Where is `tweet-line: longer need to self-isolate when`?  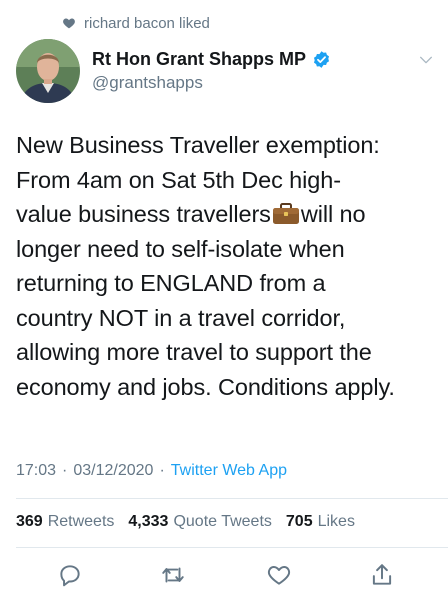
tweet-line: longer need to self-isolate when is located at coordinates (180, 248).